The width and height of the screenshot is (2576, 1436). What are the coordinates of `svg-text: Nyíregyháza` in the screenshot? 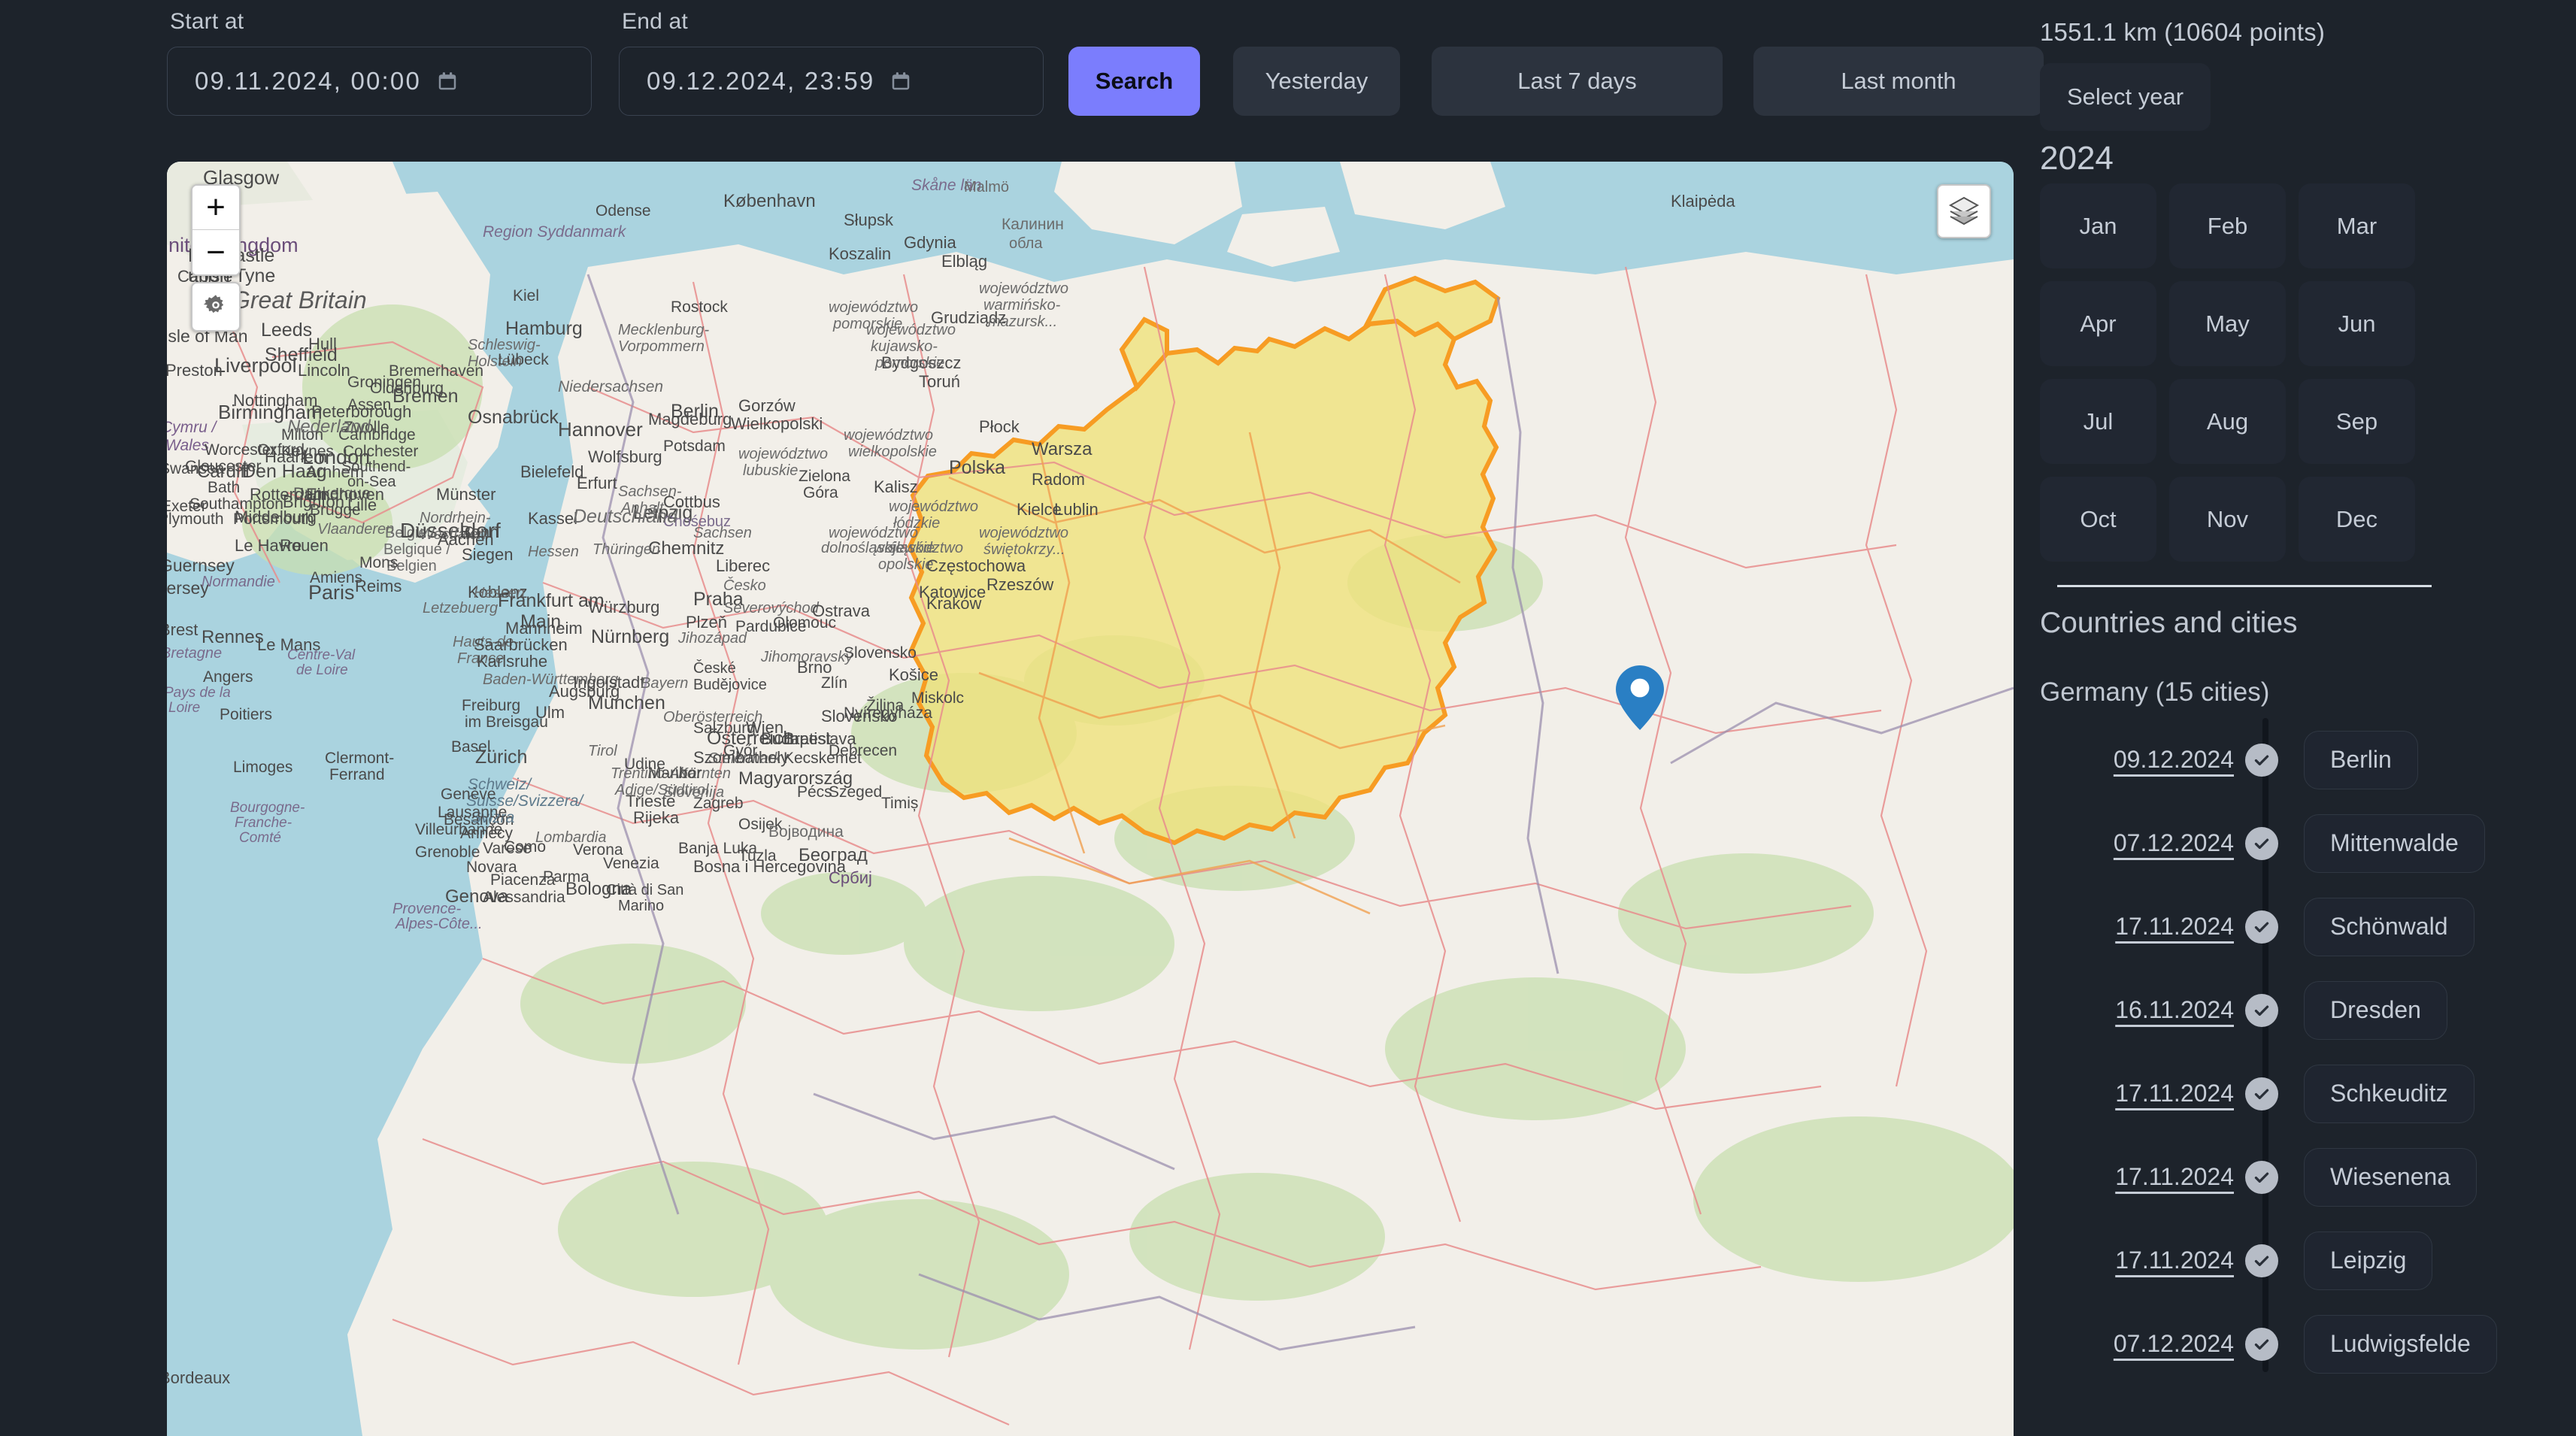 It's located at (888, 713).